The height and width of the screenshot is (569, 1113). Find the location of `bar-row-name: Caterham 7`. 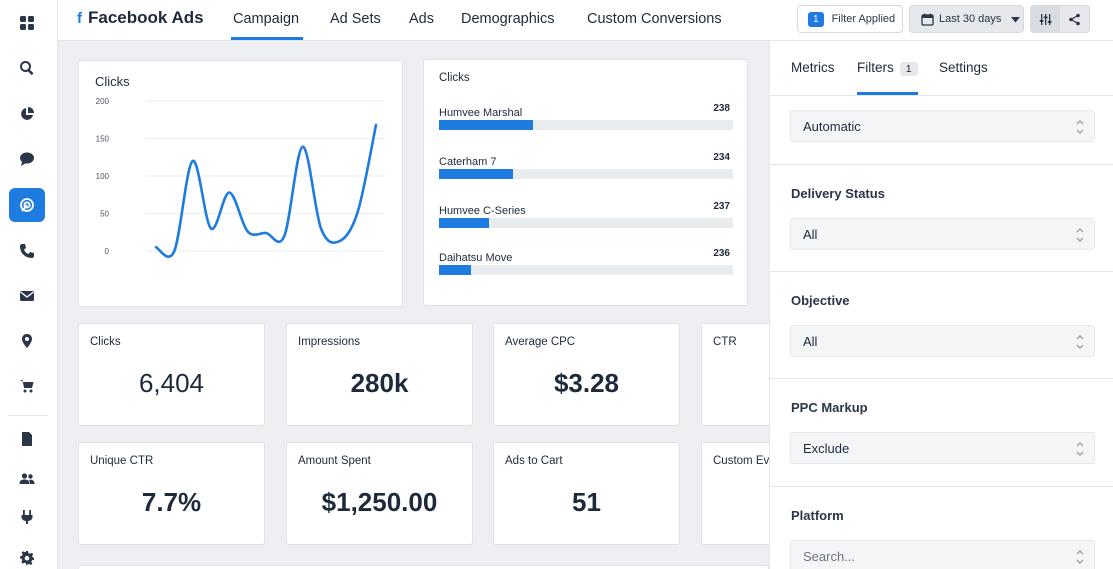

bar-row-name: Caterham 7 is located at coordinates (468, 162).